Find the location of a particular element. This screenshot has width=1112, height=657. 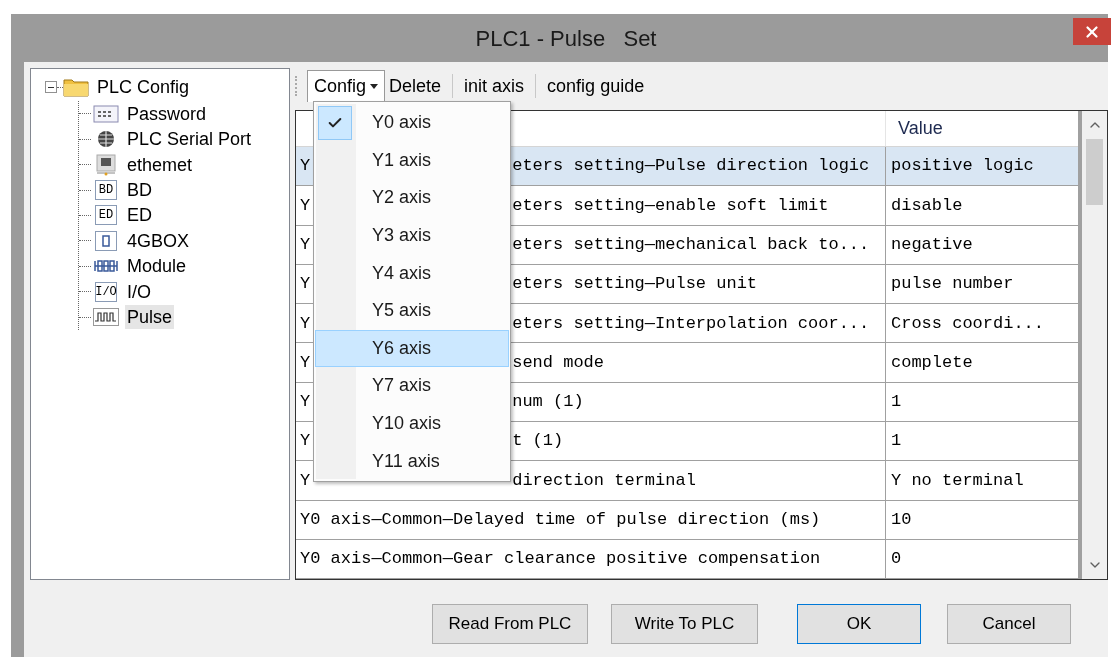

menu-item: Y0 axis is located at coordinates (412, 123).